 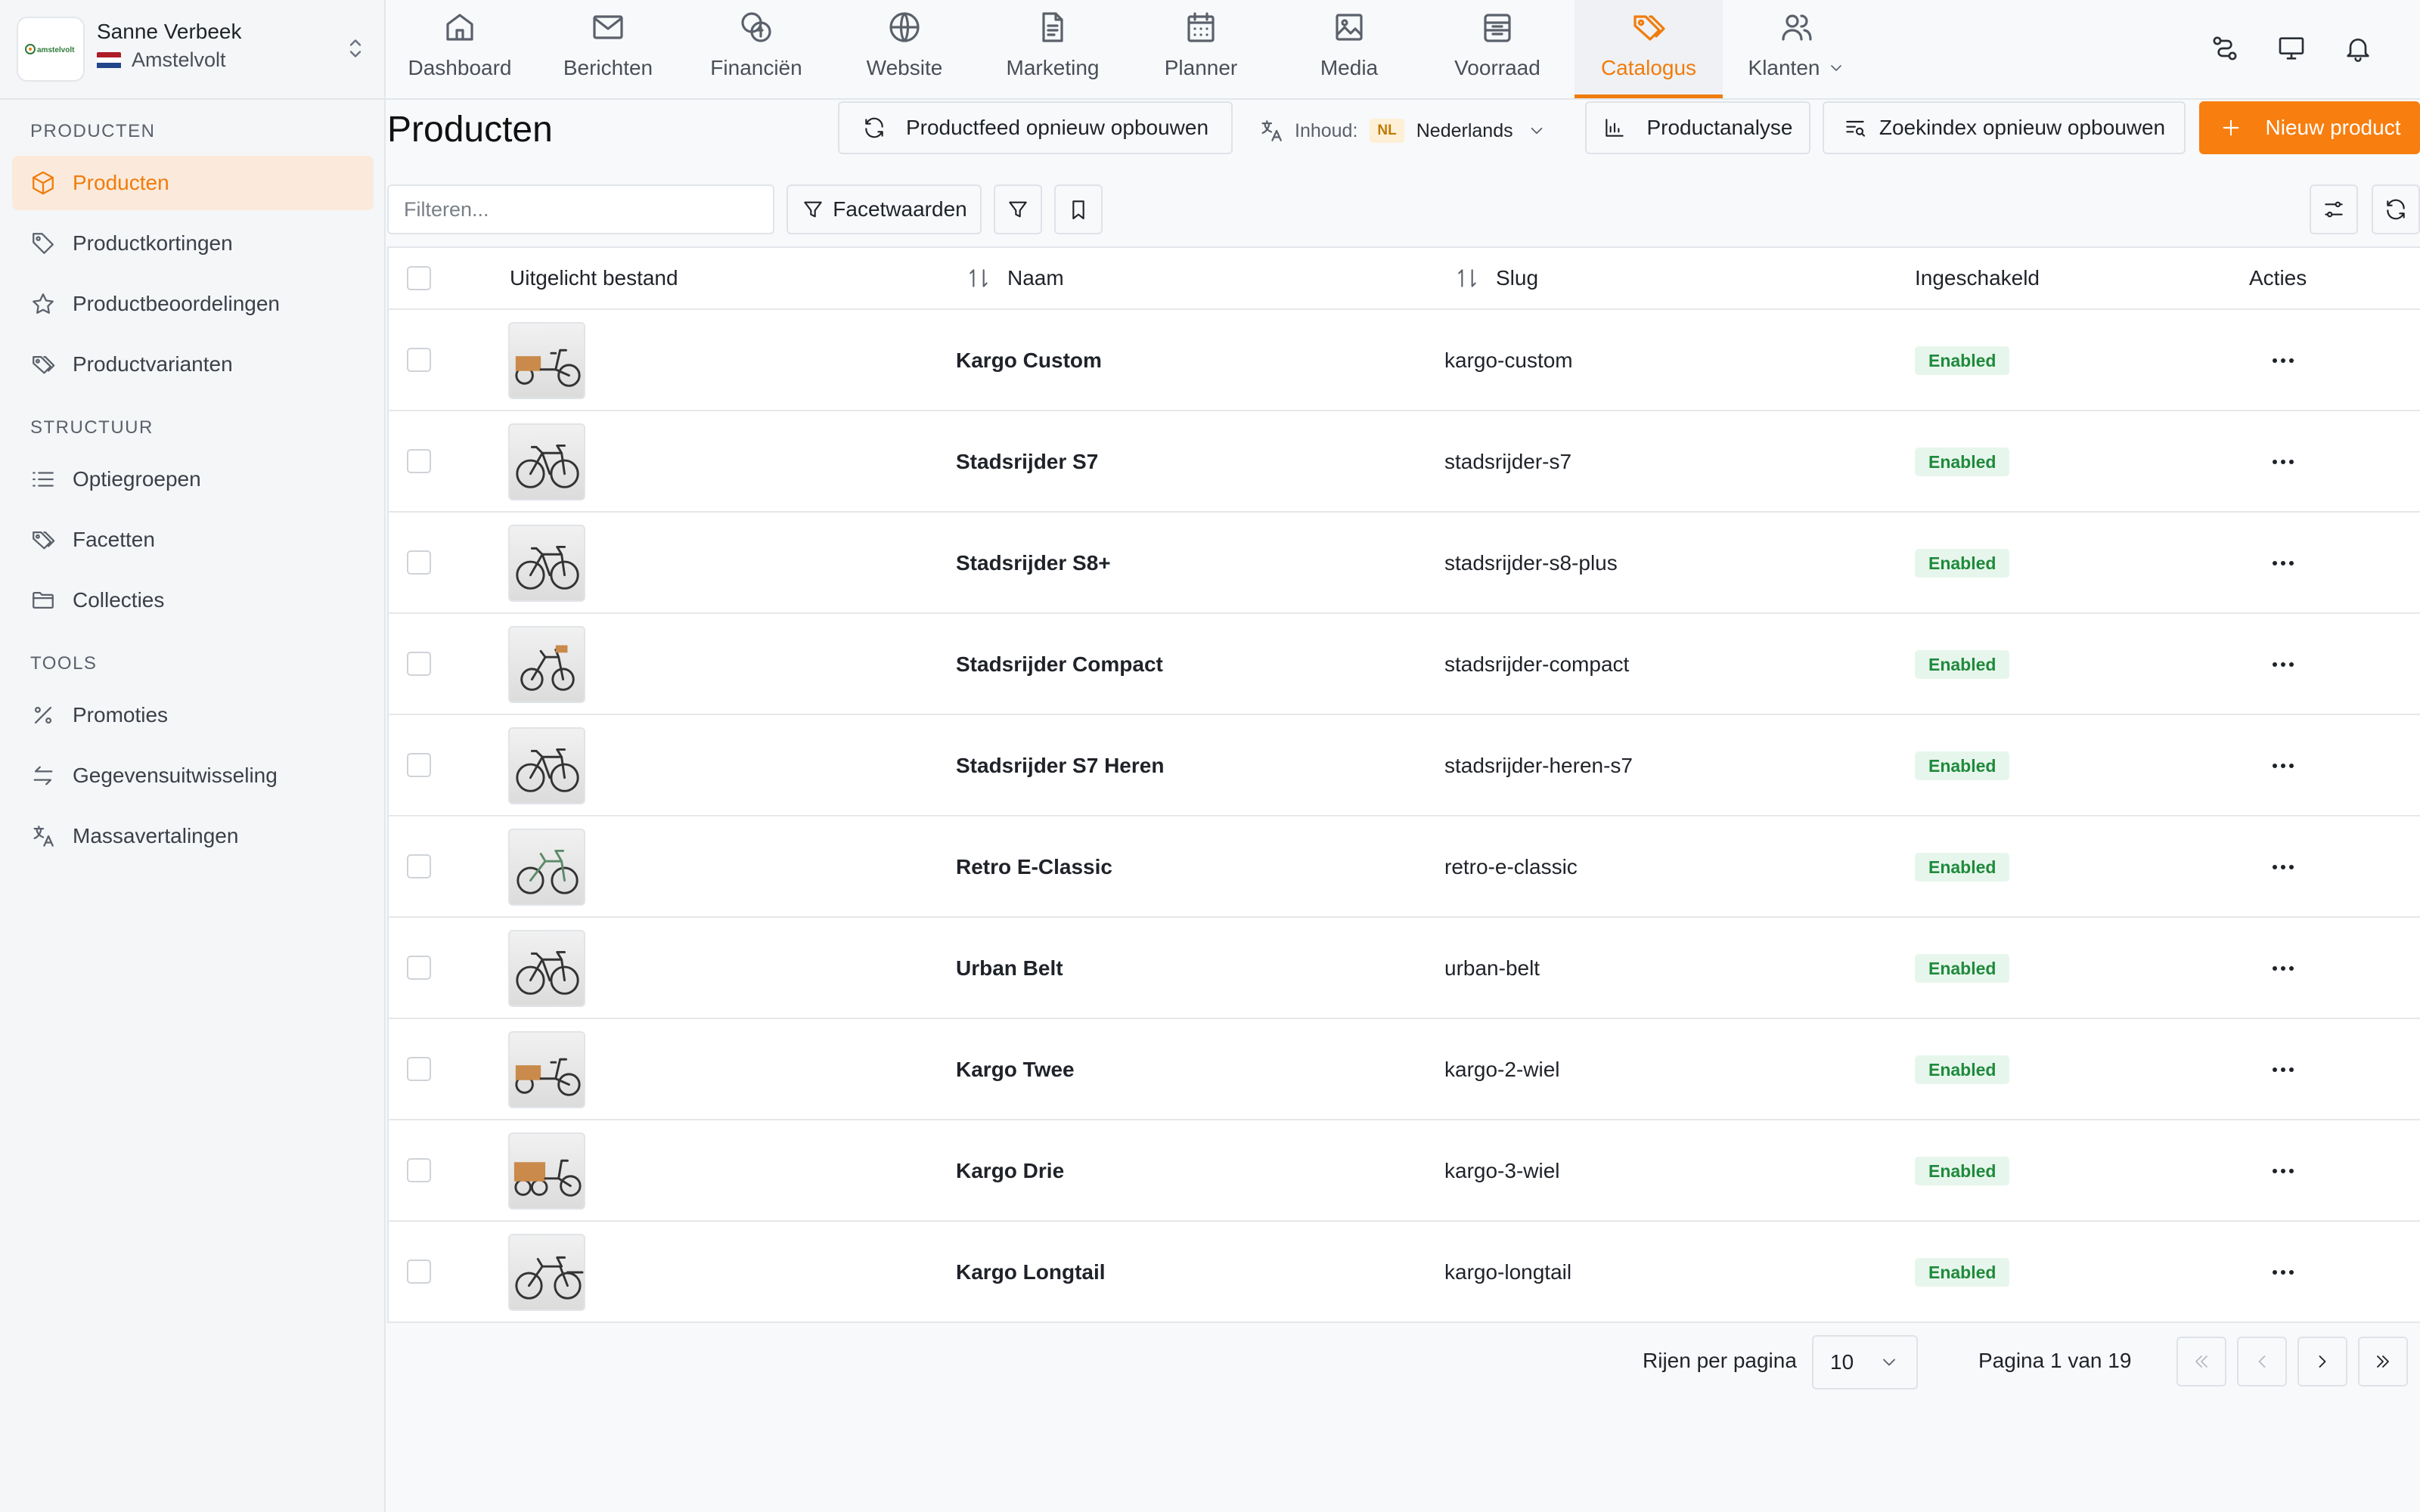 What do you see at coordinates (2262, 1362) in the screenshot?
I see `previous-page-button` at bounding box center [2262, 1362].